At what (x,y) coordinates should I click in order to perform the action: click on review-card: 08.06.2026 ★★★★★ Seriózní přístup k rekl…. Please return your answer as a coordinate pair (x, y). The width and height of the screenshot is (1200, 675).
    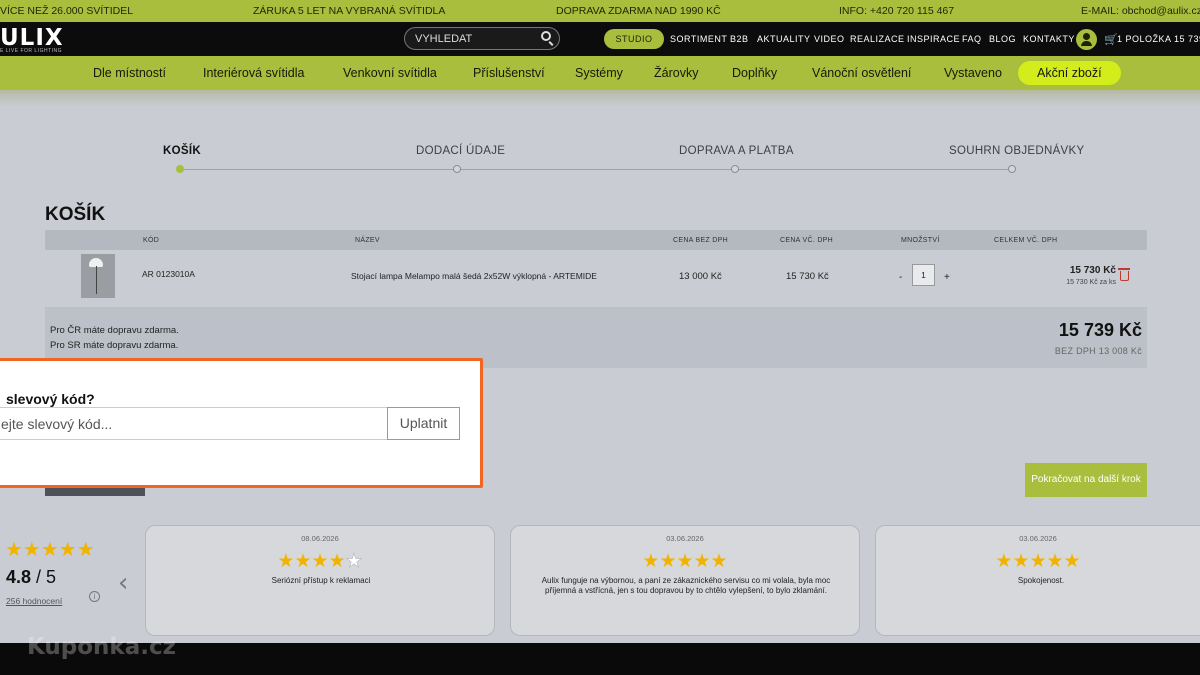
    Looking at the image, I should click on (320, 580).